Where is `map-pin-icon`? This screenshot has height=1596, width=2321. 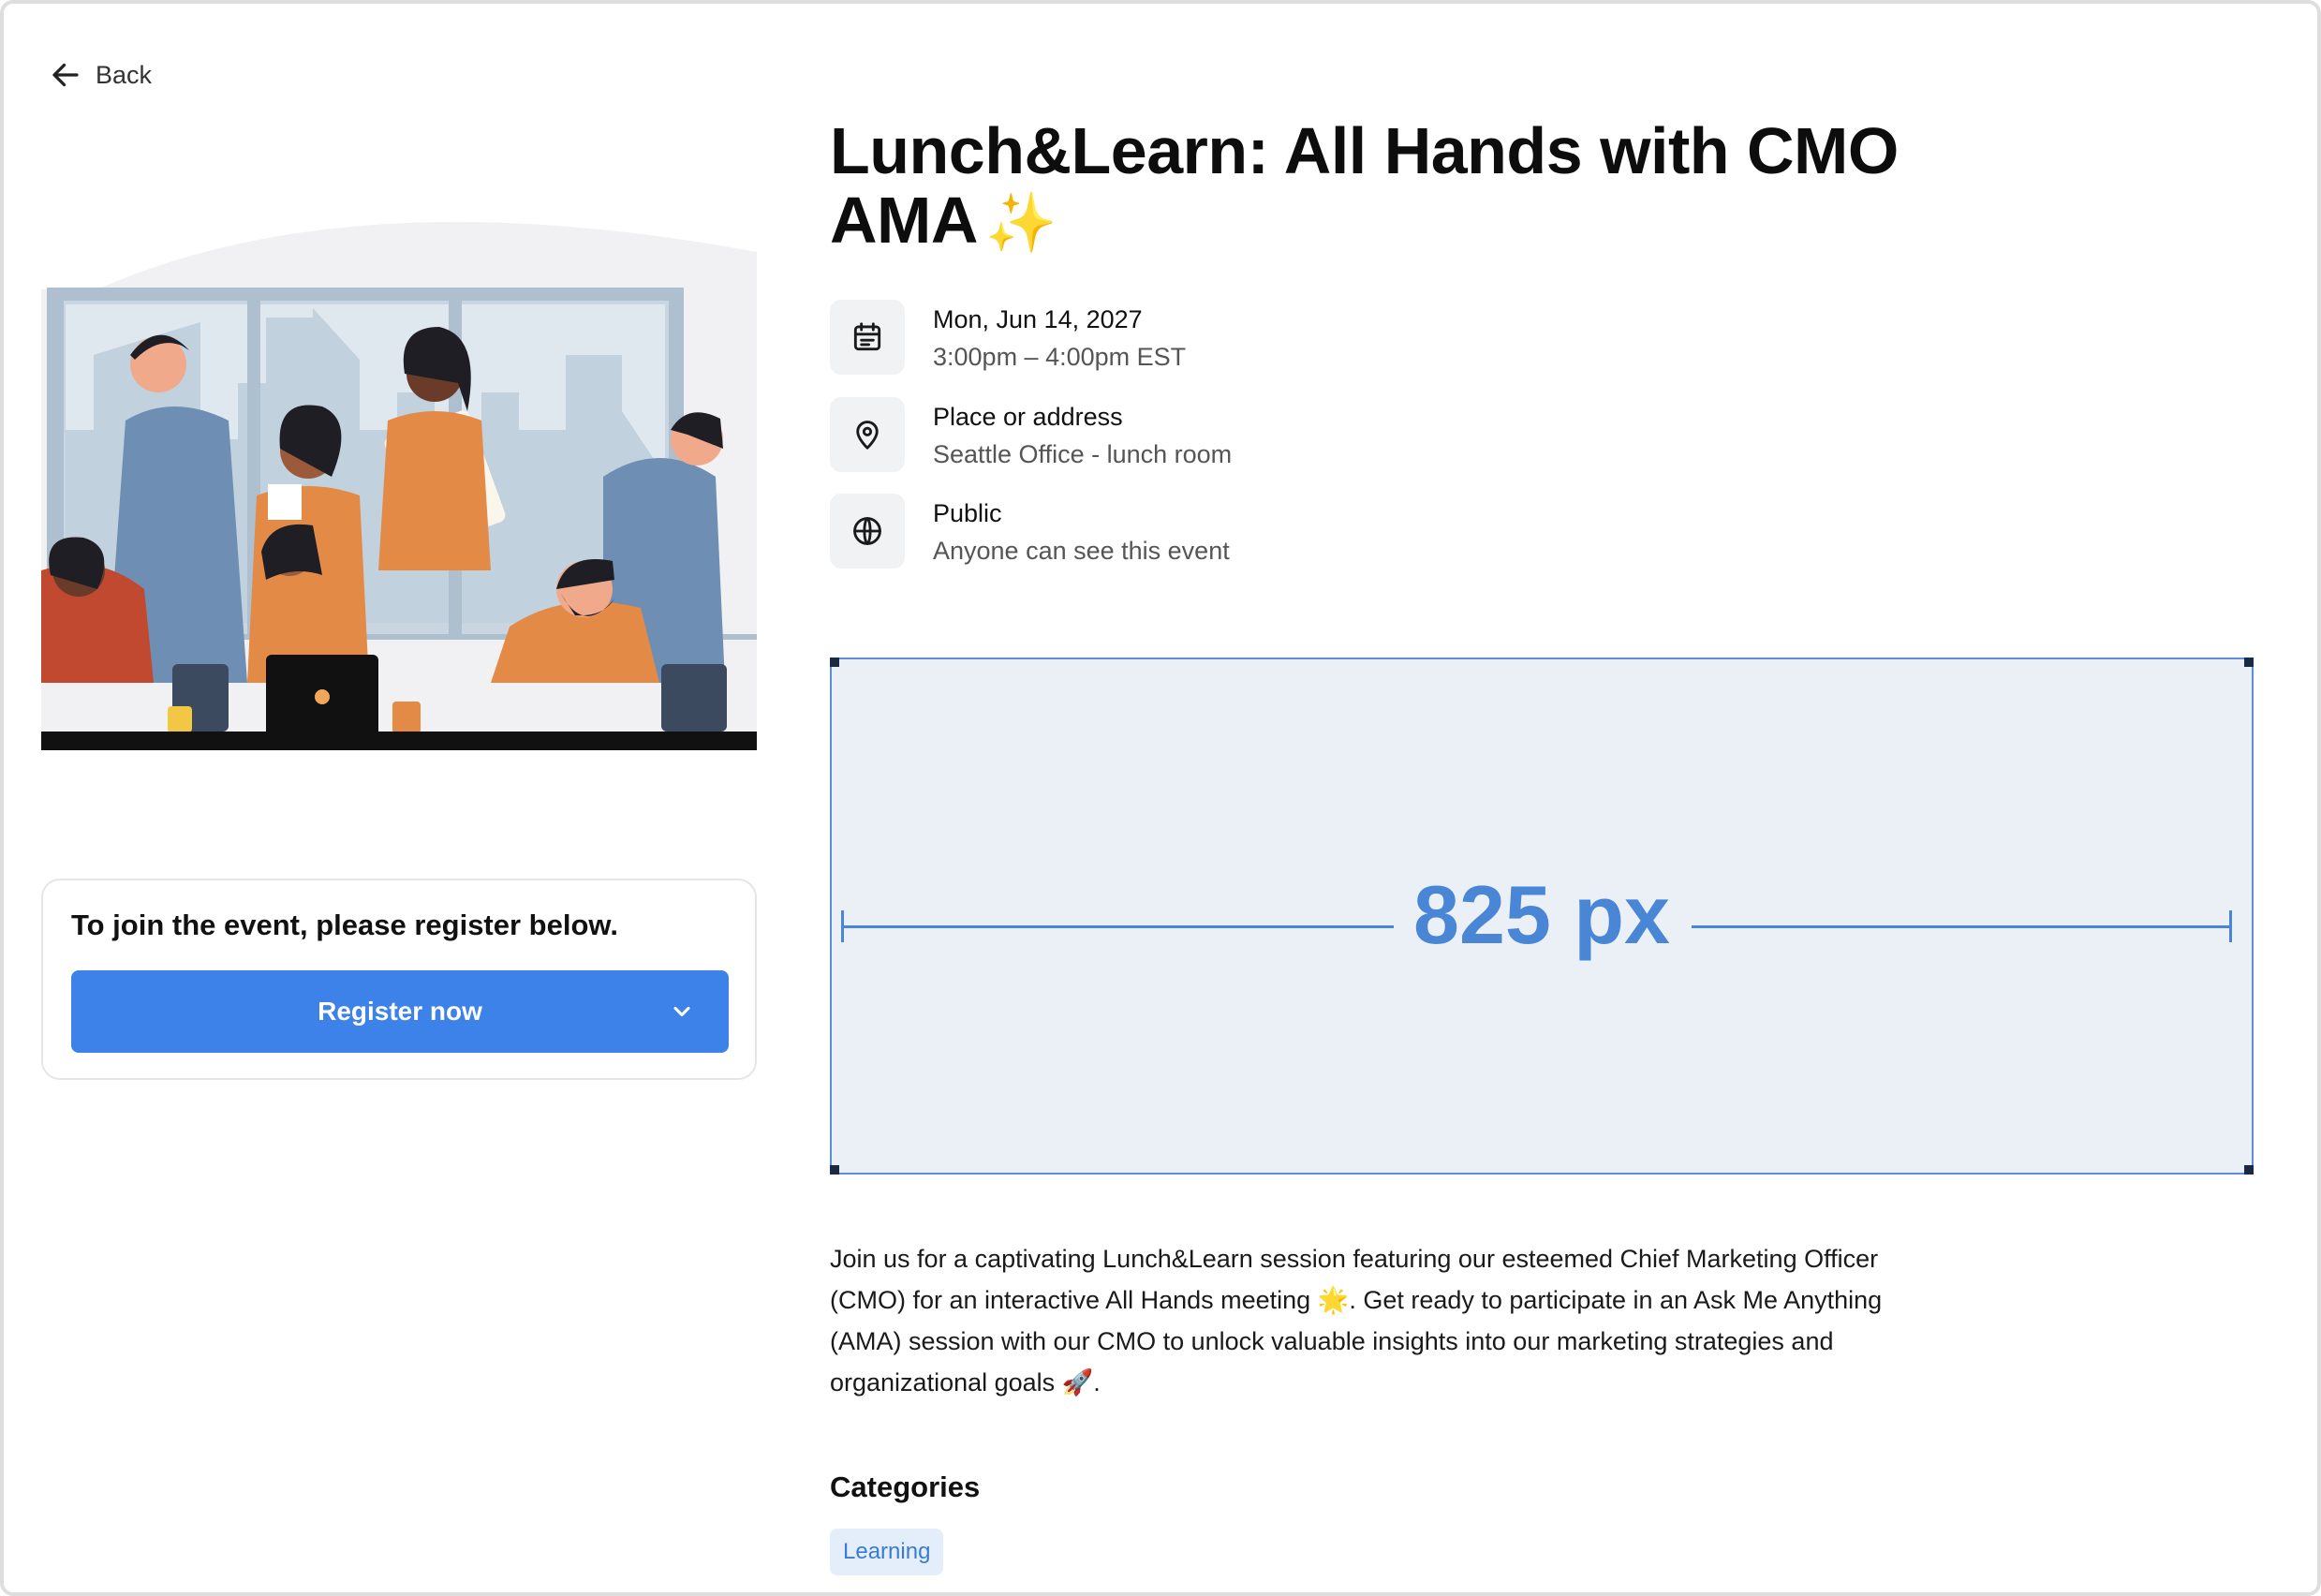
map-pin-icon is located at coordinates (867, 435).